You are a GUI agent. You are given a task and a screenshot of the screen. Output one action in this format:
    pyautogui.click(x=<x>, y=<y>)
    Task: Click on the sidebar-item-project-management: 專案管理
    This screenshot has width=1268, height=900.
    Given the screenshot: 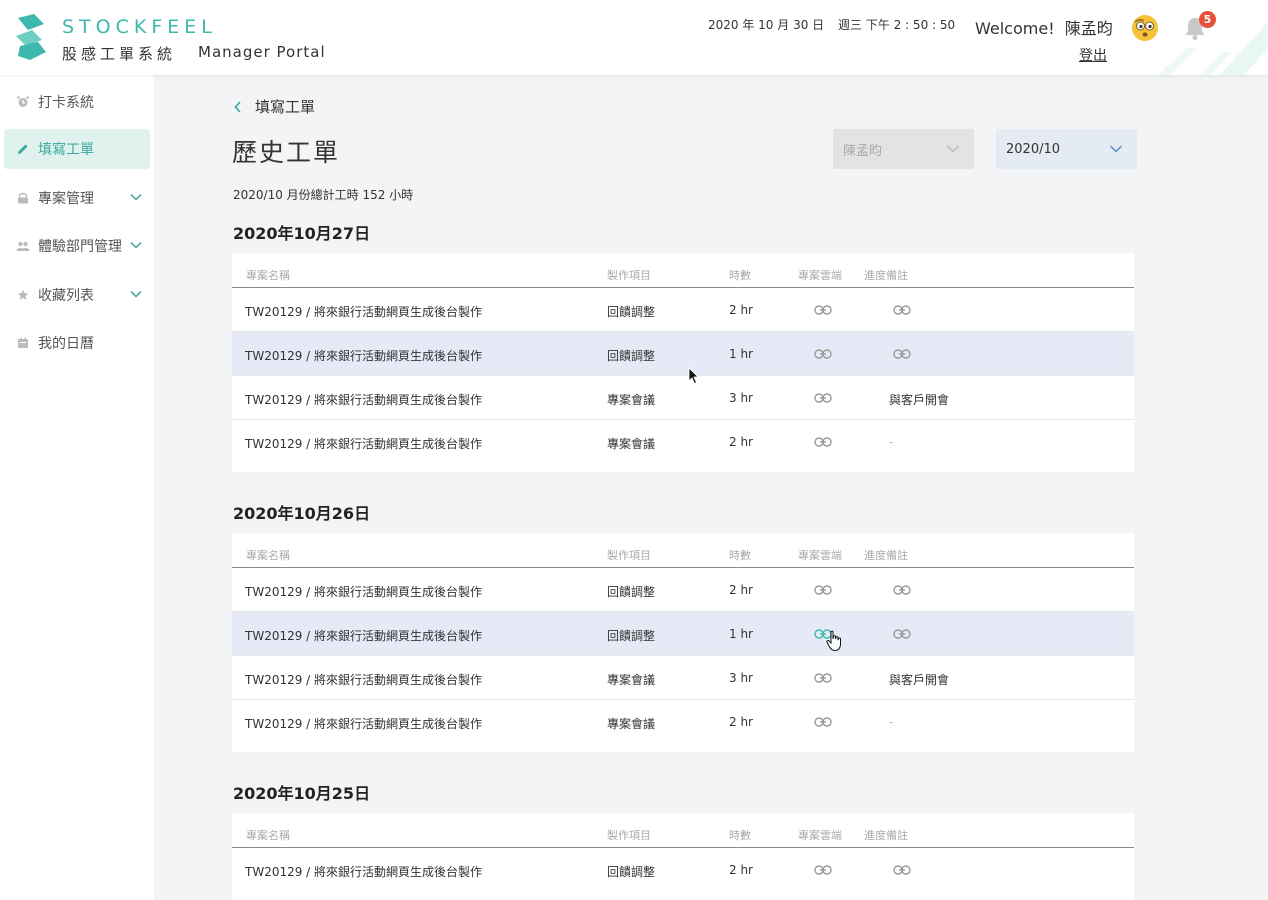 What is the action you would take?
    pyautogui.click(x=77, y=198)
    